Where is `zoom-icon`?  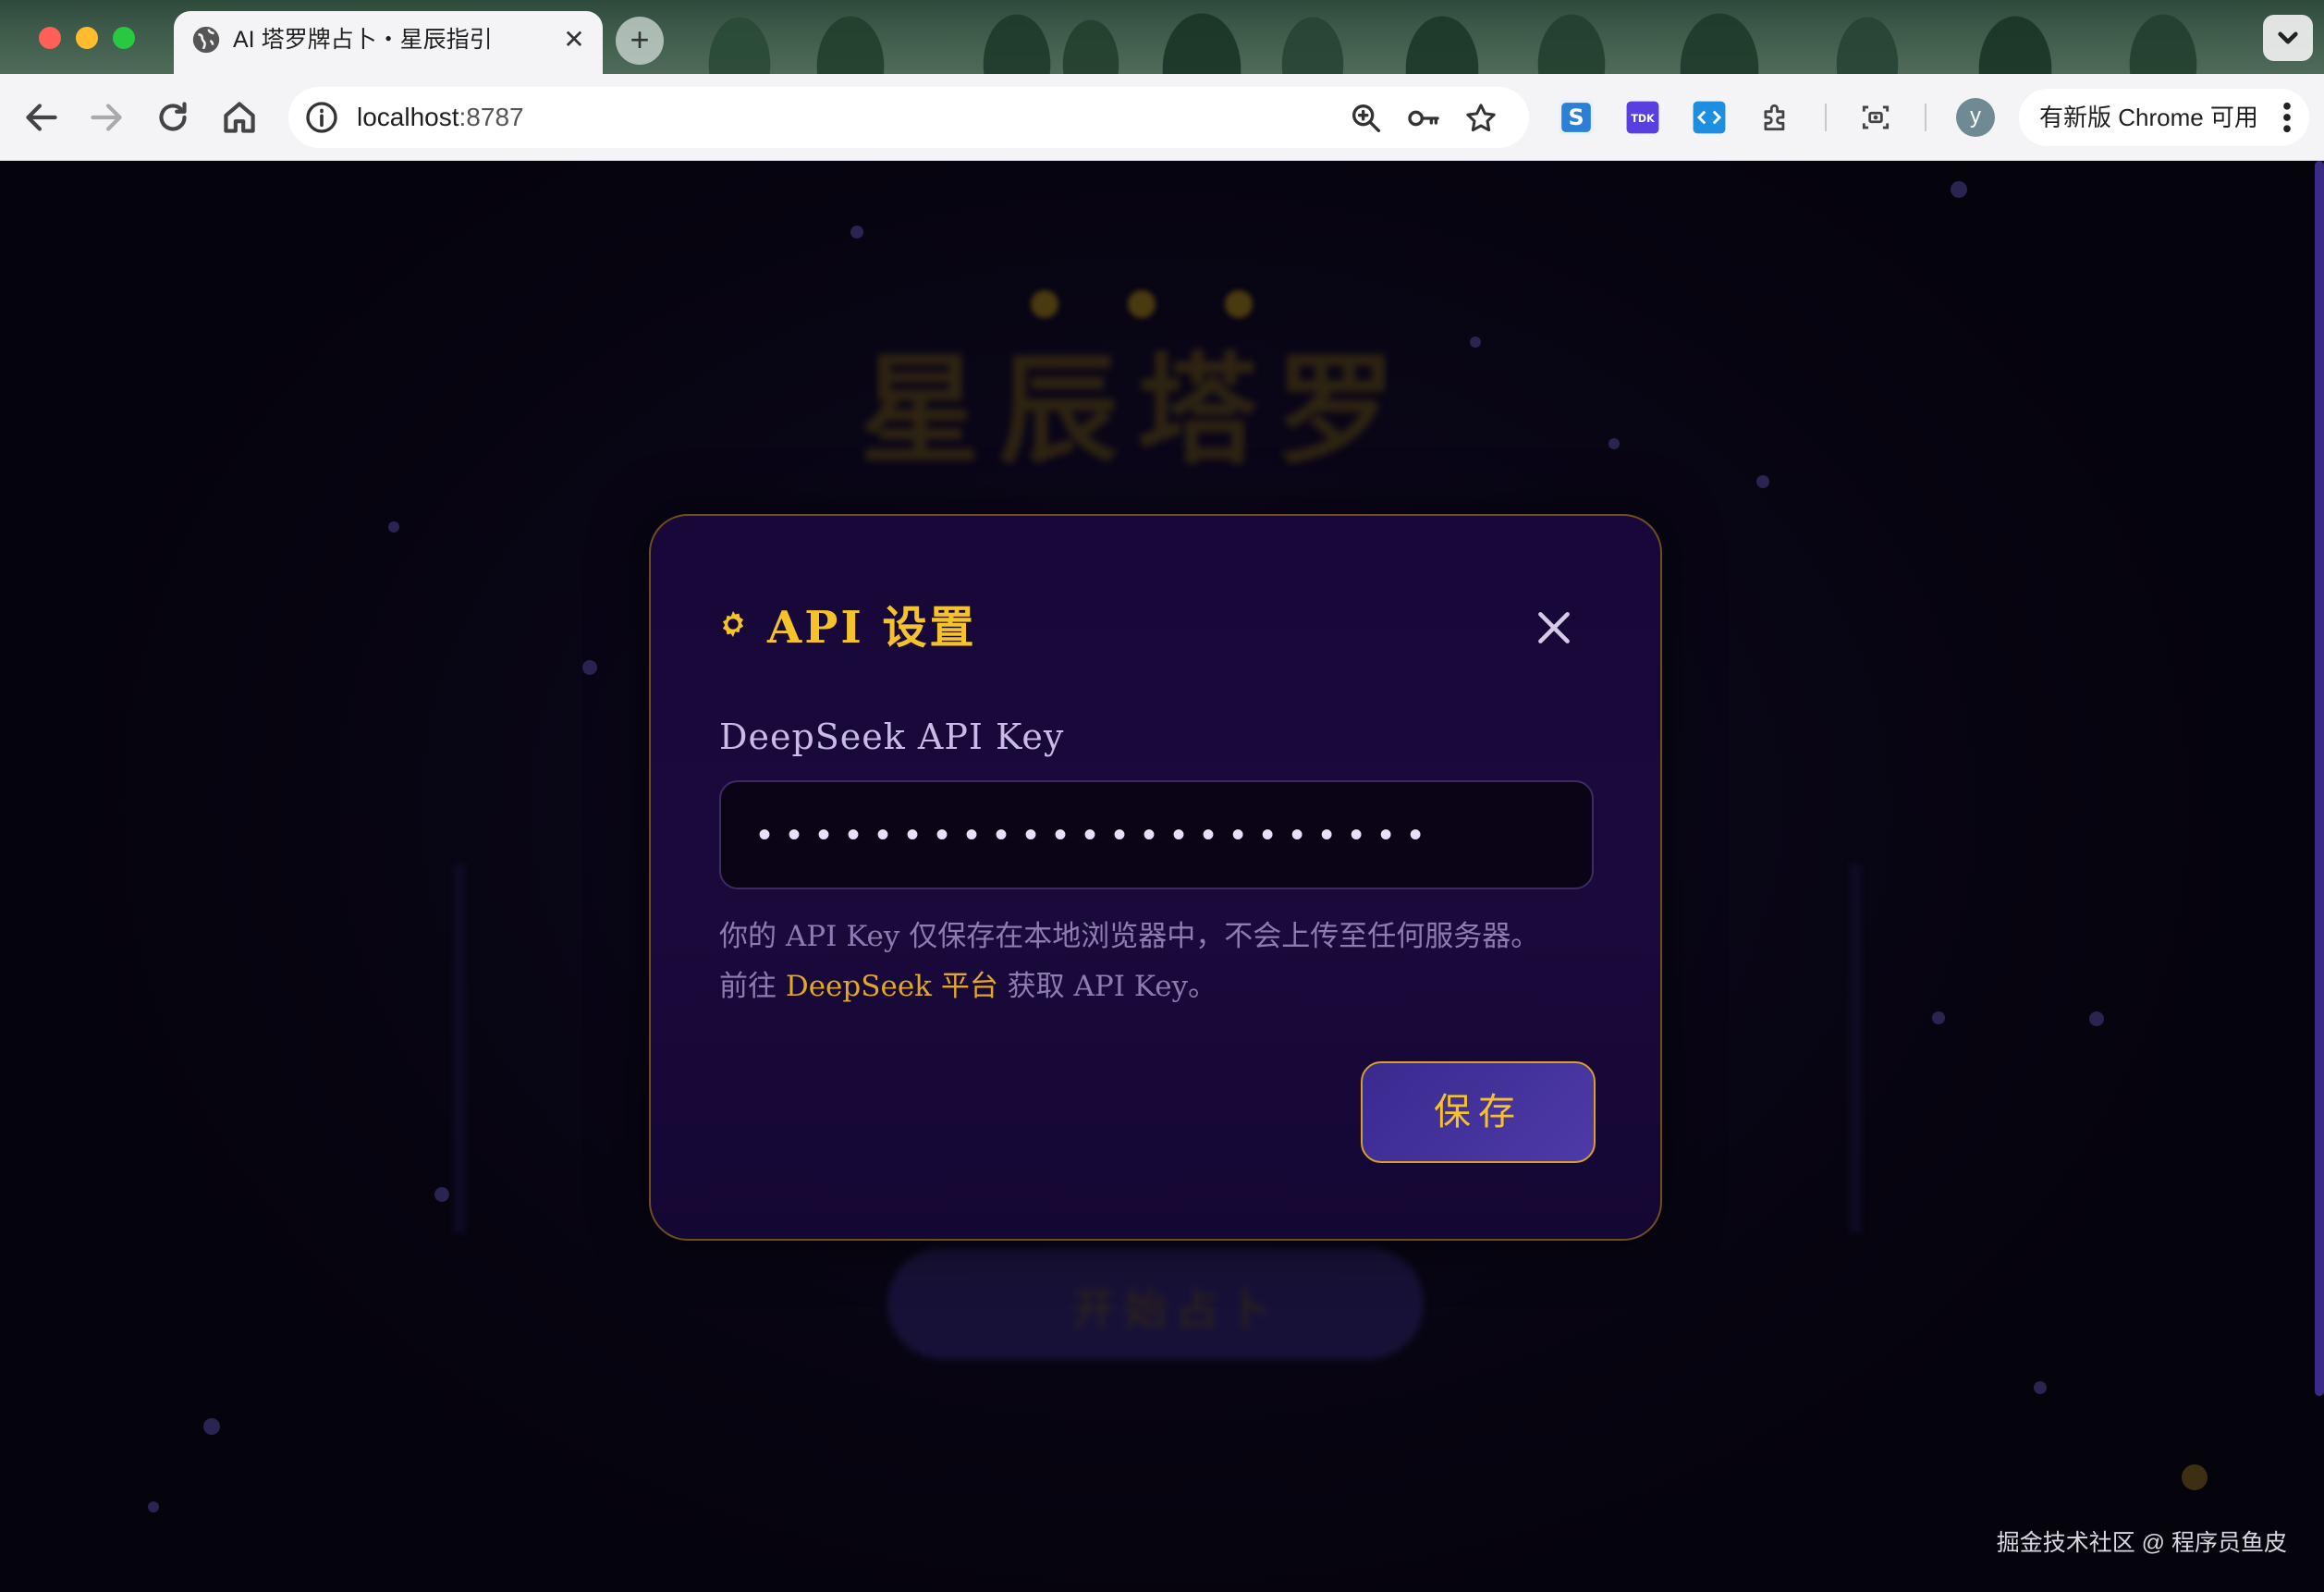
zoom-icon is located at coordinates (1366, 118).